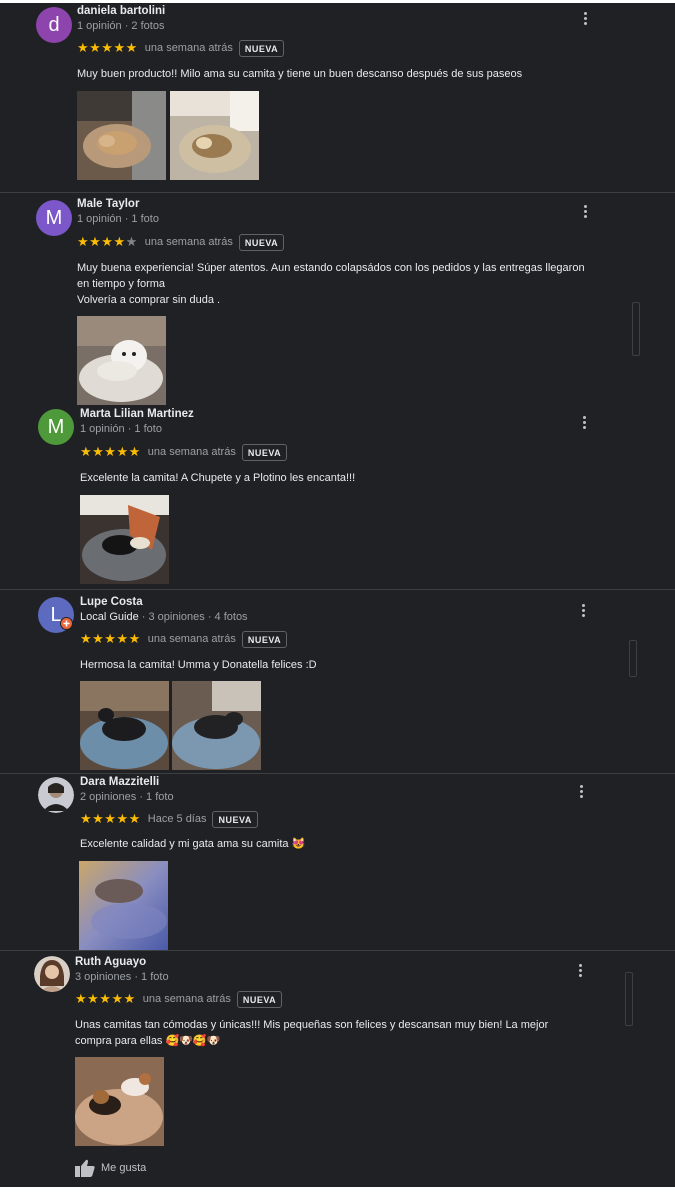 The width and height of the screenshot is (675, 1200). Describe the element at coordinates (148, 1041) in the screenshot. I see `review-text-line: compra para ellas 🥰🐶🥰🐶` at that location.